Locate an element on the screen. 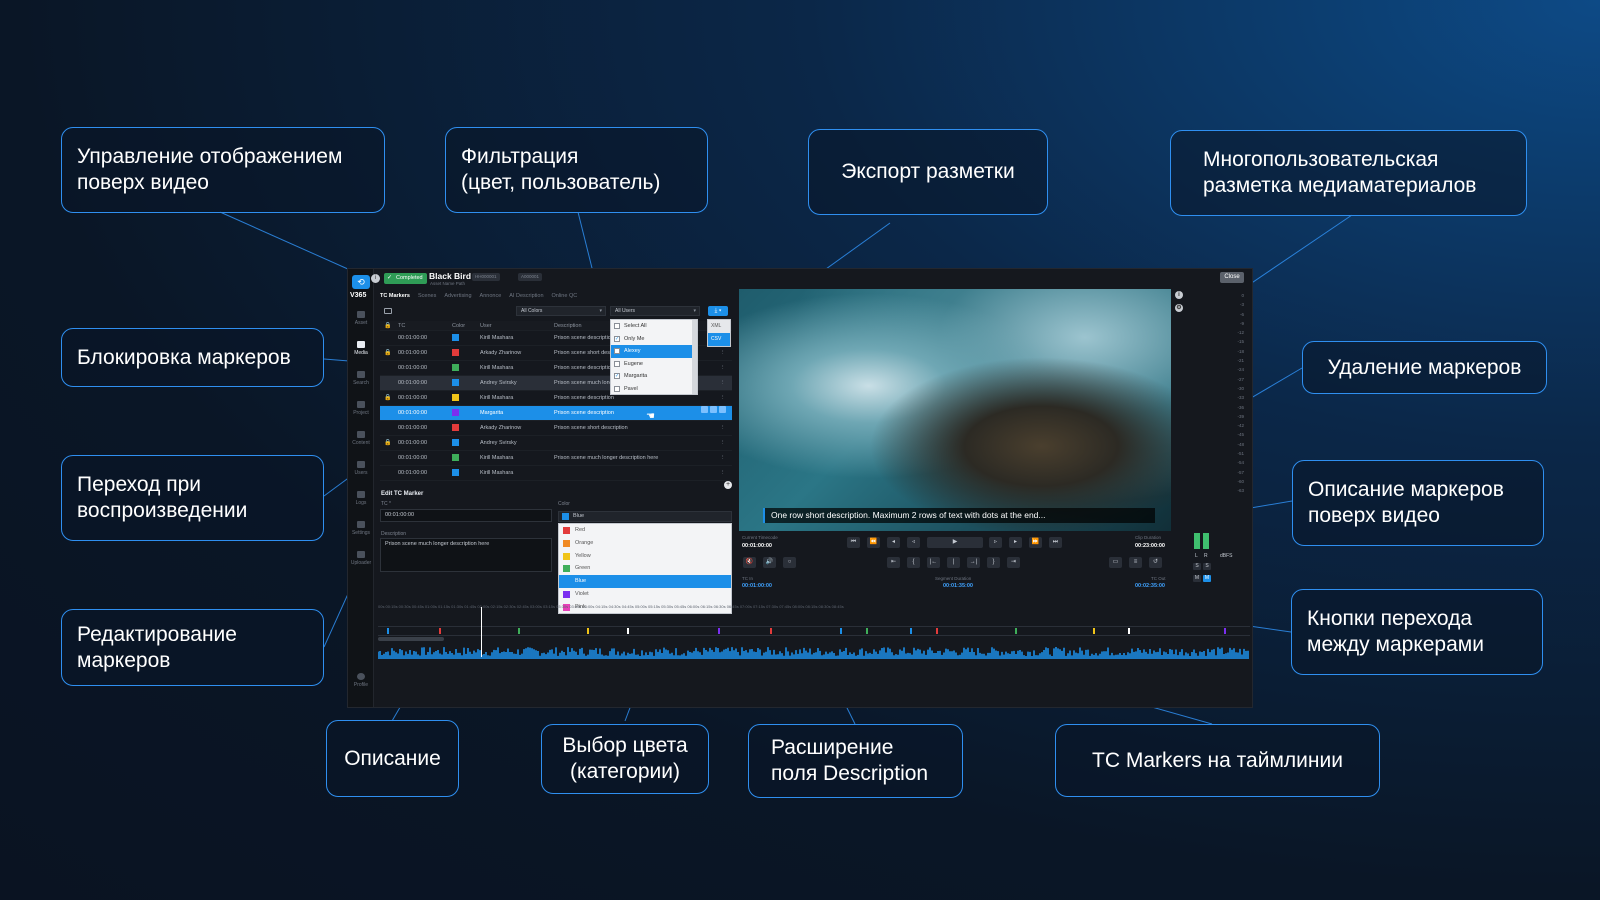 The width and height of the screenshot is (1600, 900). rewind-icon: ⏪ is located at coordinates (873, 542).